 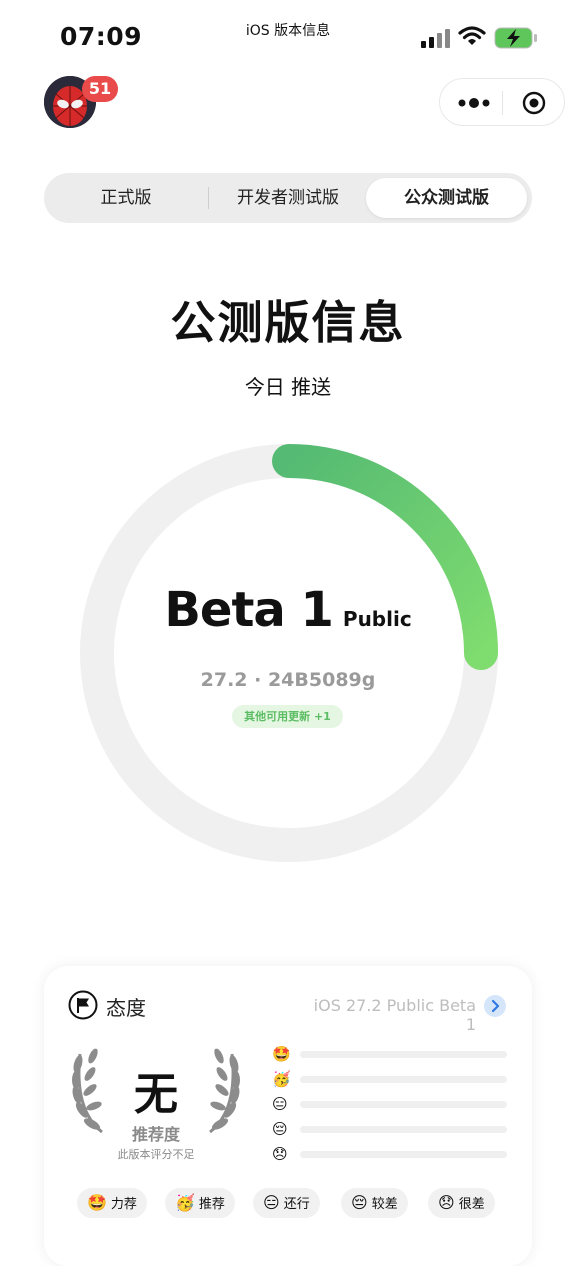 What do you see at coordinates (446, 198) in the screenshot?
I see `tab-public-beta: 公众测试版` at bounding box center [446, 198].